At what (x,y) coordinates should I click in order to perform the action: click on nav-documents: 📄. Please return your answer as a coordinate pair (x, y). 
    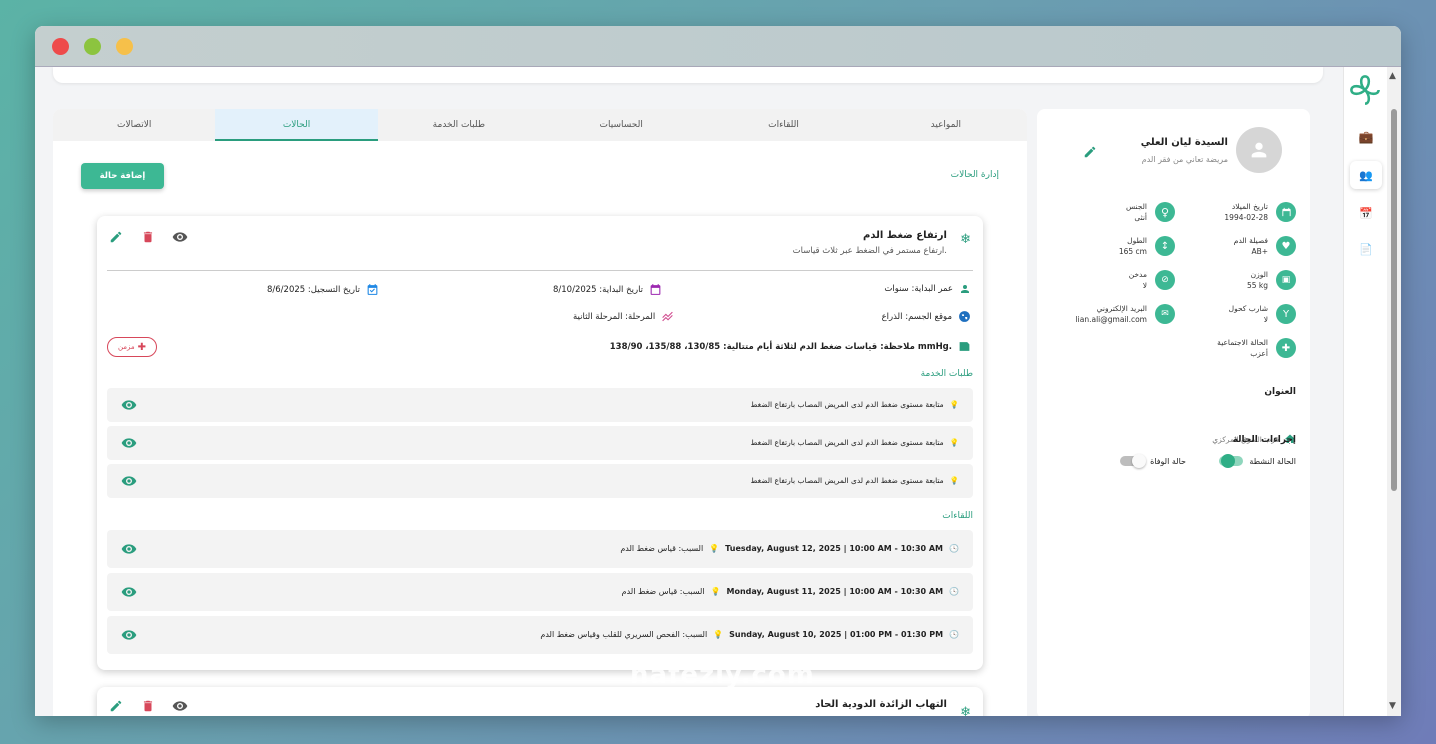
    Looking at the image, I should click on (1366, 249).